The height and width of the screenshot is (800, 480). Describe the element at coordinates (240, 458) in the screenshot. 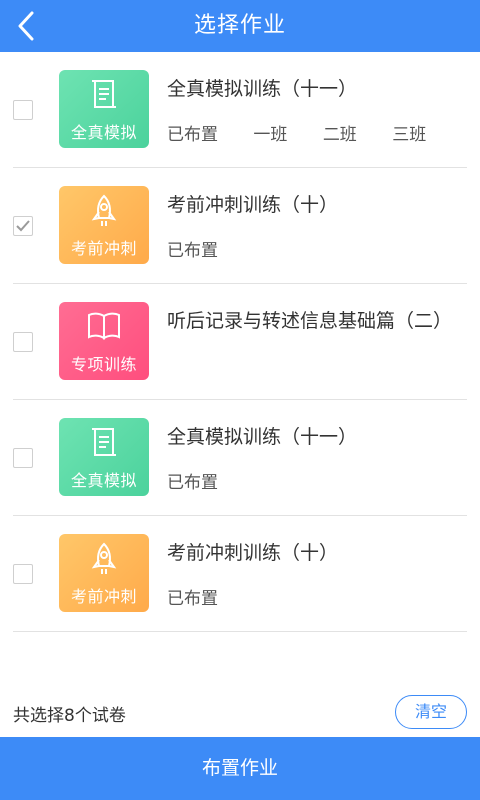

I see `list-item: 全真模拟 全真模拟训练（十一） 已布置` at that location.